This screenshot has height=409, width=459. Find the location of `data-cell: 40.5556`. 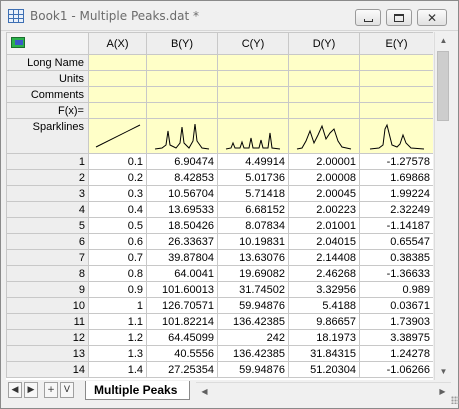

data-cell: 40.5556 is located at coordinates (182, 353).